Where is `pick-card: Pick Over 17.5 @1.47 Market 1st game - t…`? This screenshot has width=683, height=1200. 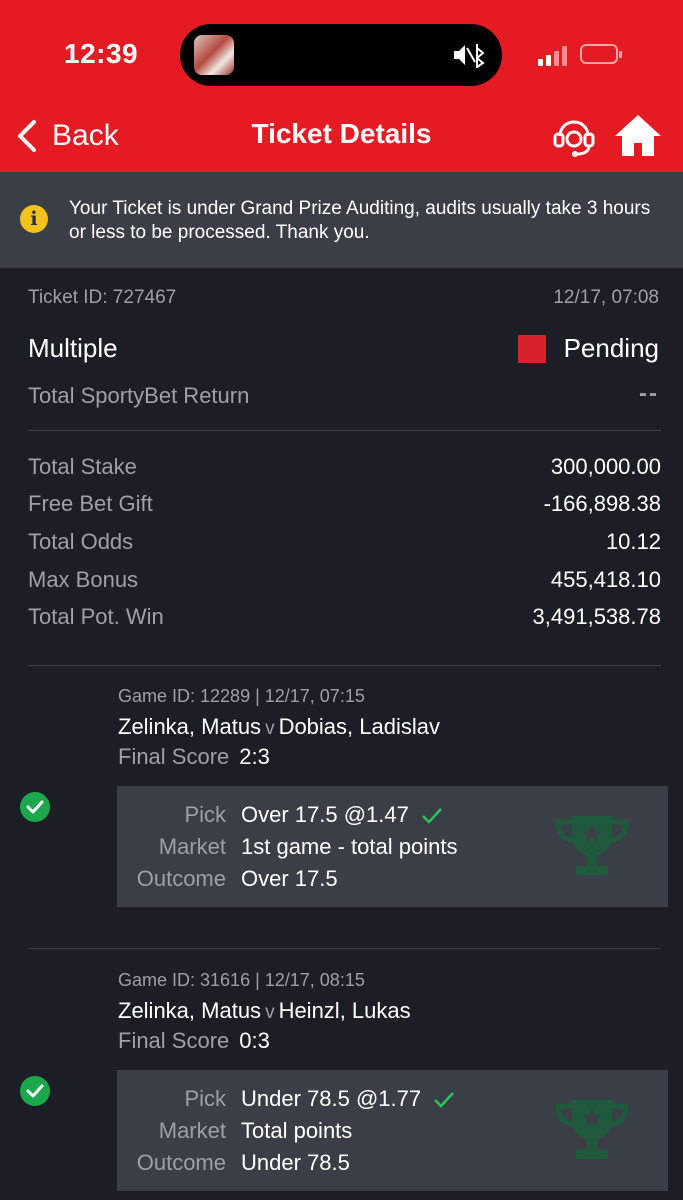 pick-card: Pick Over 17.5 @1.47 Market 1st game - t… is located at coordinates (392, 846).